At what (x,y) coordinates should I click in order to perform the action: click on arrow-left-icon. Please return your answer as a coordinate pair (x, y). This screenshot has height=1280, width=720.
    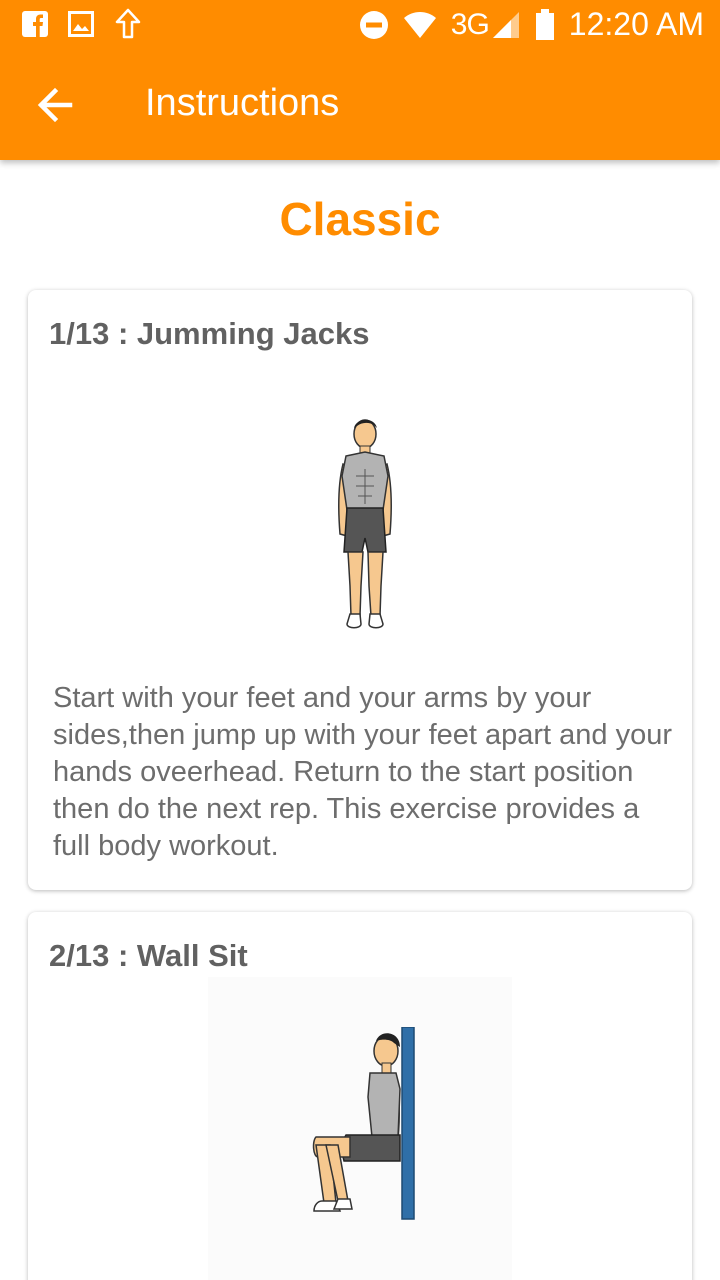
    Looking at the image, I should click on (55, 105).